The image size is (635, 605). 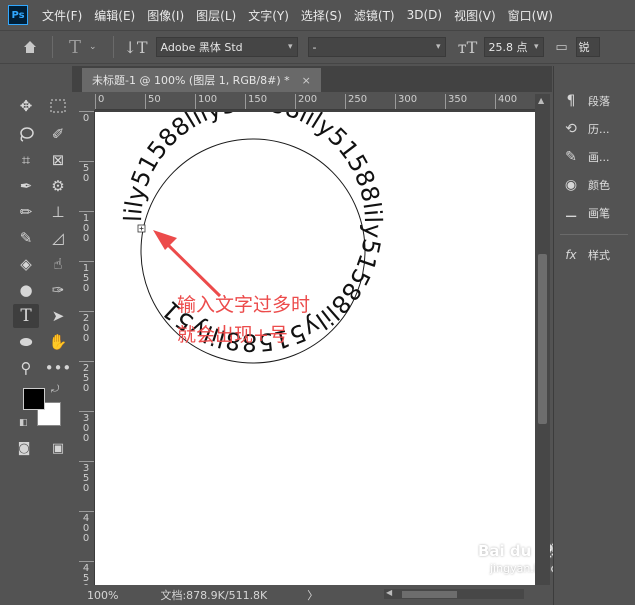 What do you see at coordinates (530, 15) in the screenshot?
I see `menu-window: 窗口(W)` at bounding box center [530, 15].